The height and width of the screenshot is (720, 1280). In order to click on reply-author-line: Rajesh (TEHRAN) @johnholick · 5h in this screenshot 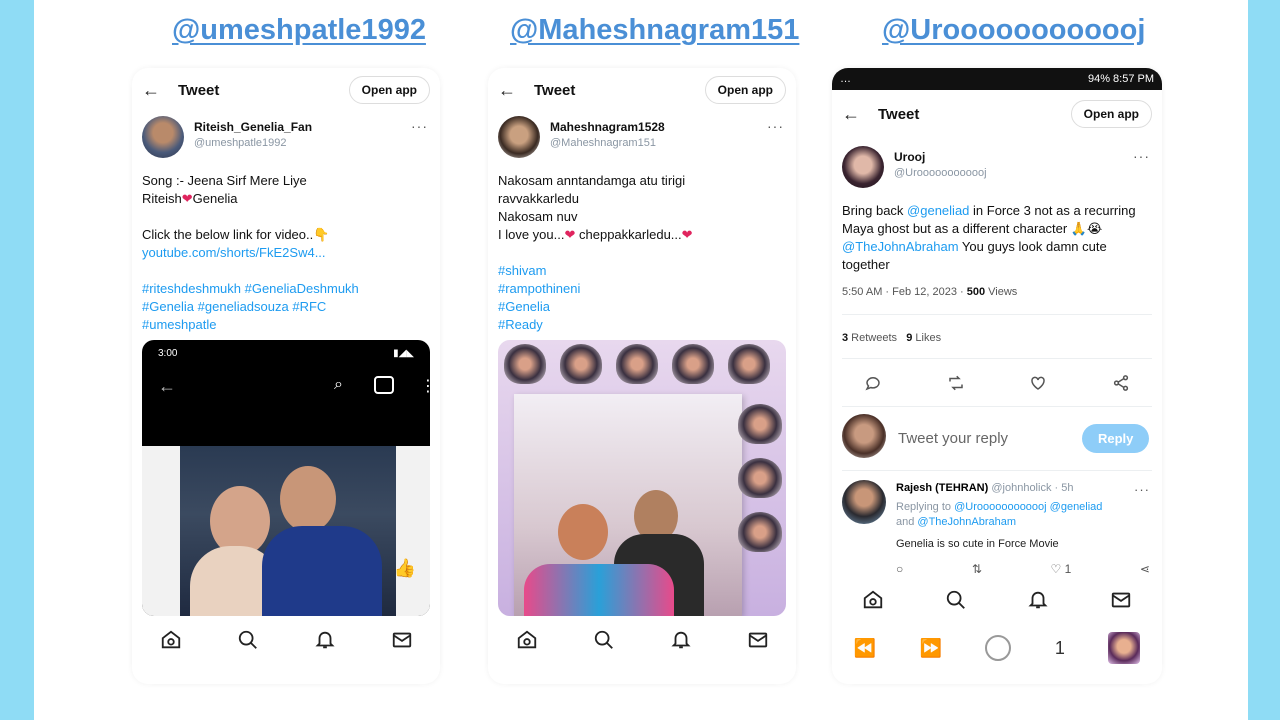, I will do `click(984, 488)`.